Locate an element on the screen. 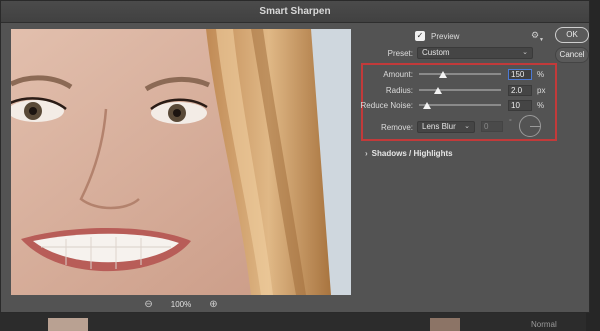  gear-icon: ⚙ is located at coordinates (535, 35).